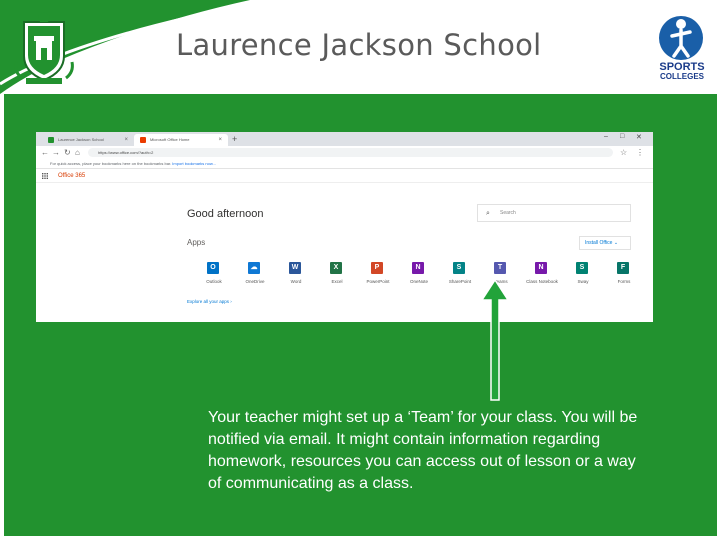  What do you see at coordinates (623, 268) in the screenshot?
I see `forms-icon: F` at bounding box center [623, 268].